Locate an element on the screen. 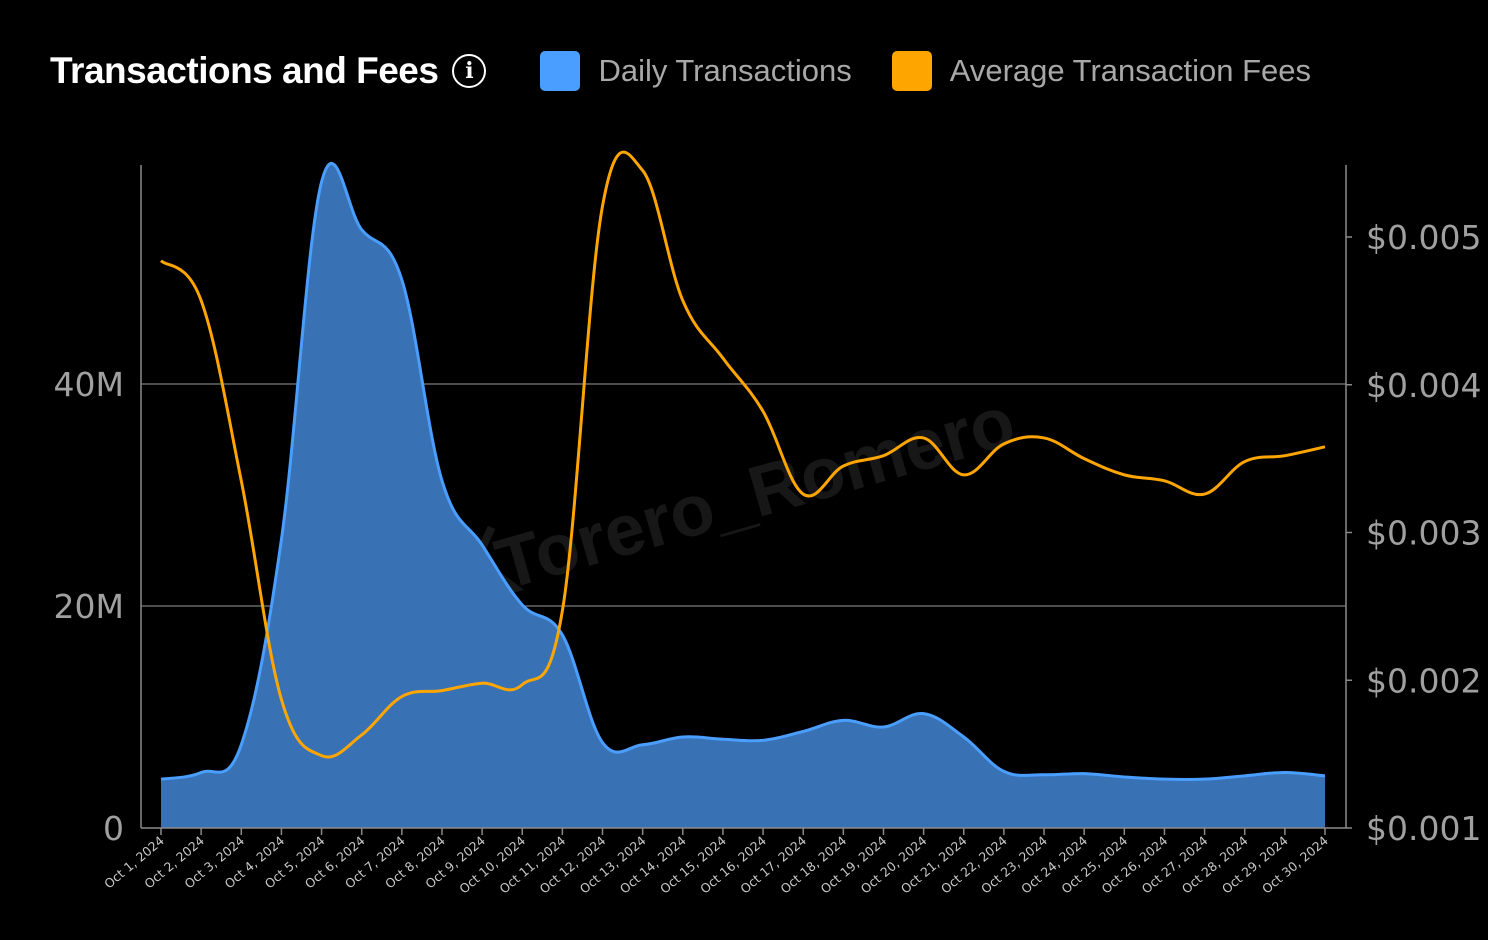  right-tick-label: $0.002 is located at coordinates (1423, 680).